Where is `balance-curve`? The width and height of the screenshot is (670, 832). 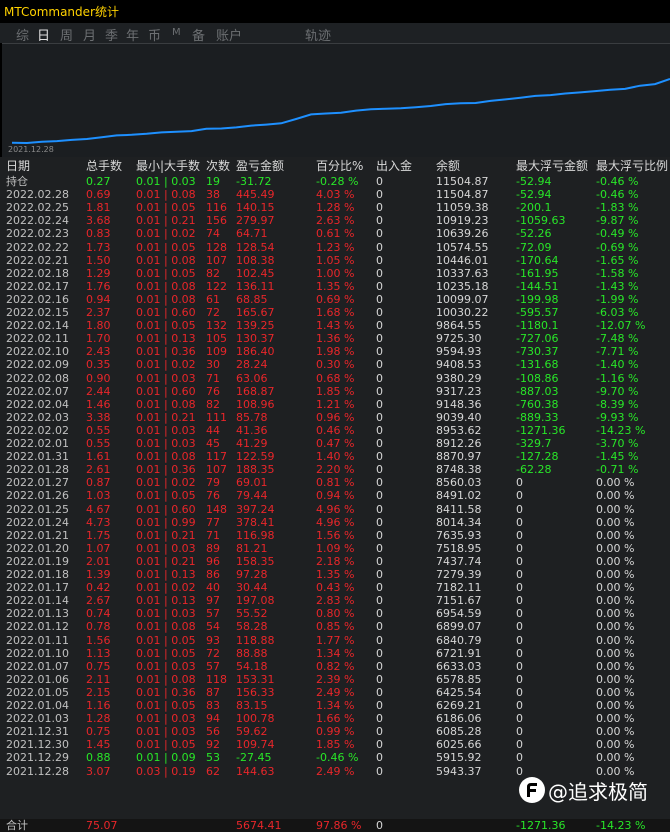
balance-curve is located at coordinates (340, 111).